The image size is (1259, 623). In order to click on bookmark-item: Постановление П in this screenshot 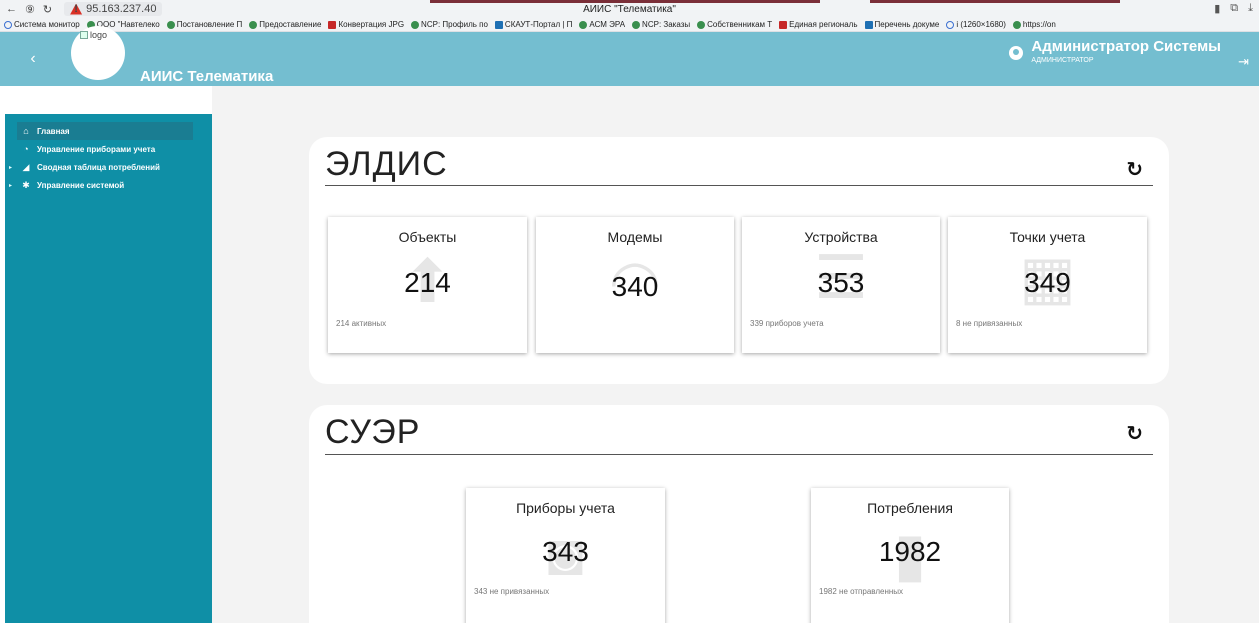, I will do `click(204, 24)`.